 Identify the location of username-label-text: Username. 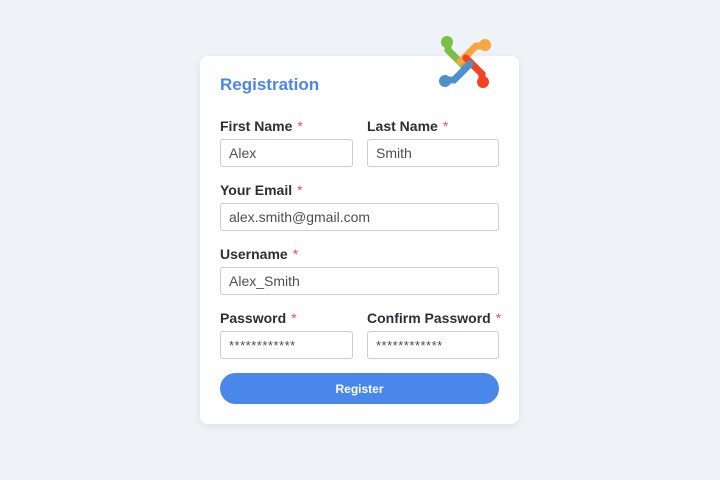
(254, 254).